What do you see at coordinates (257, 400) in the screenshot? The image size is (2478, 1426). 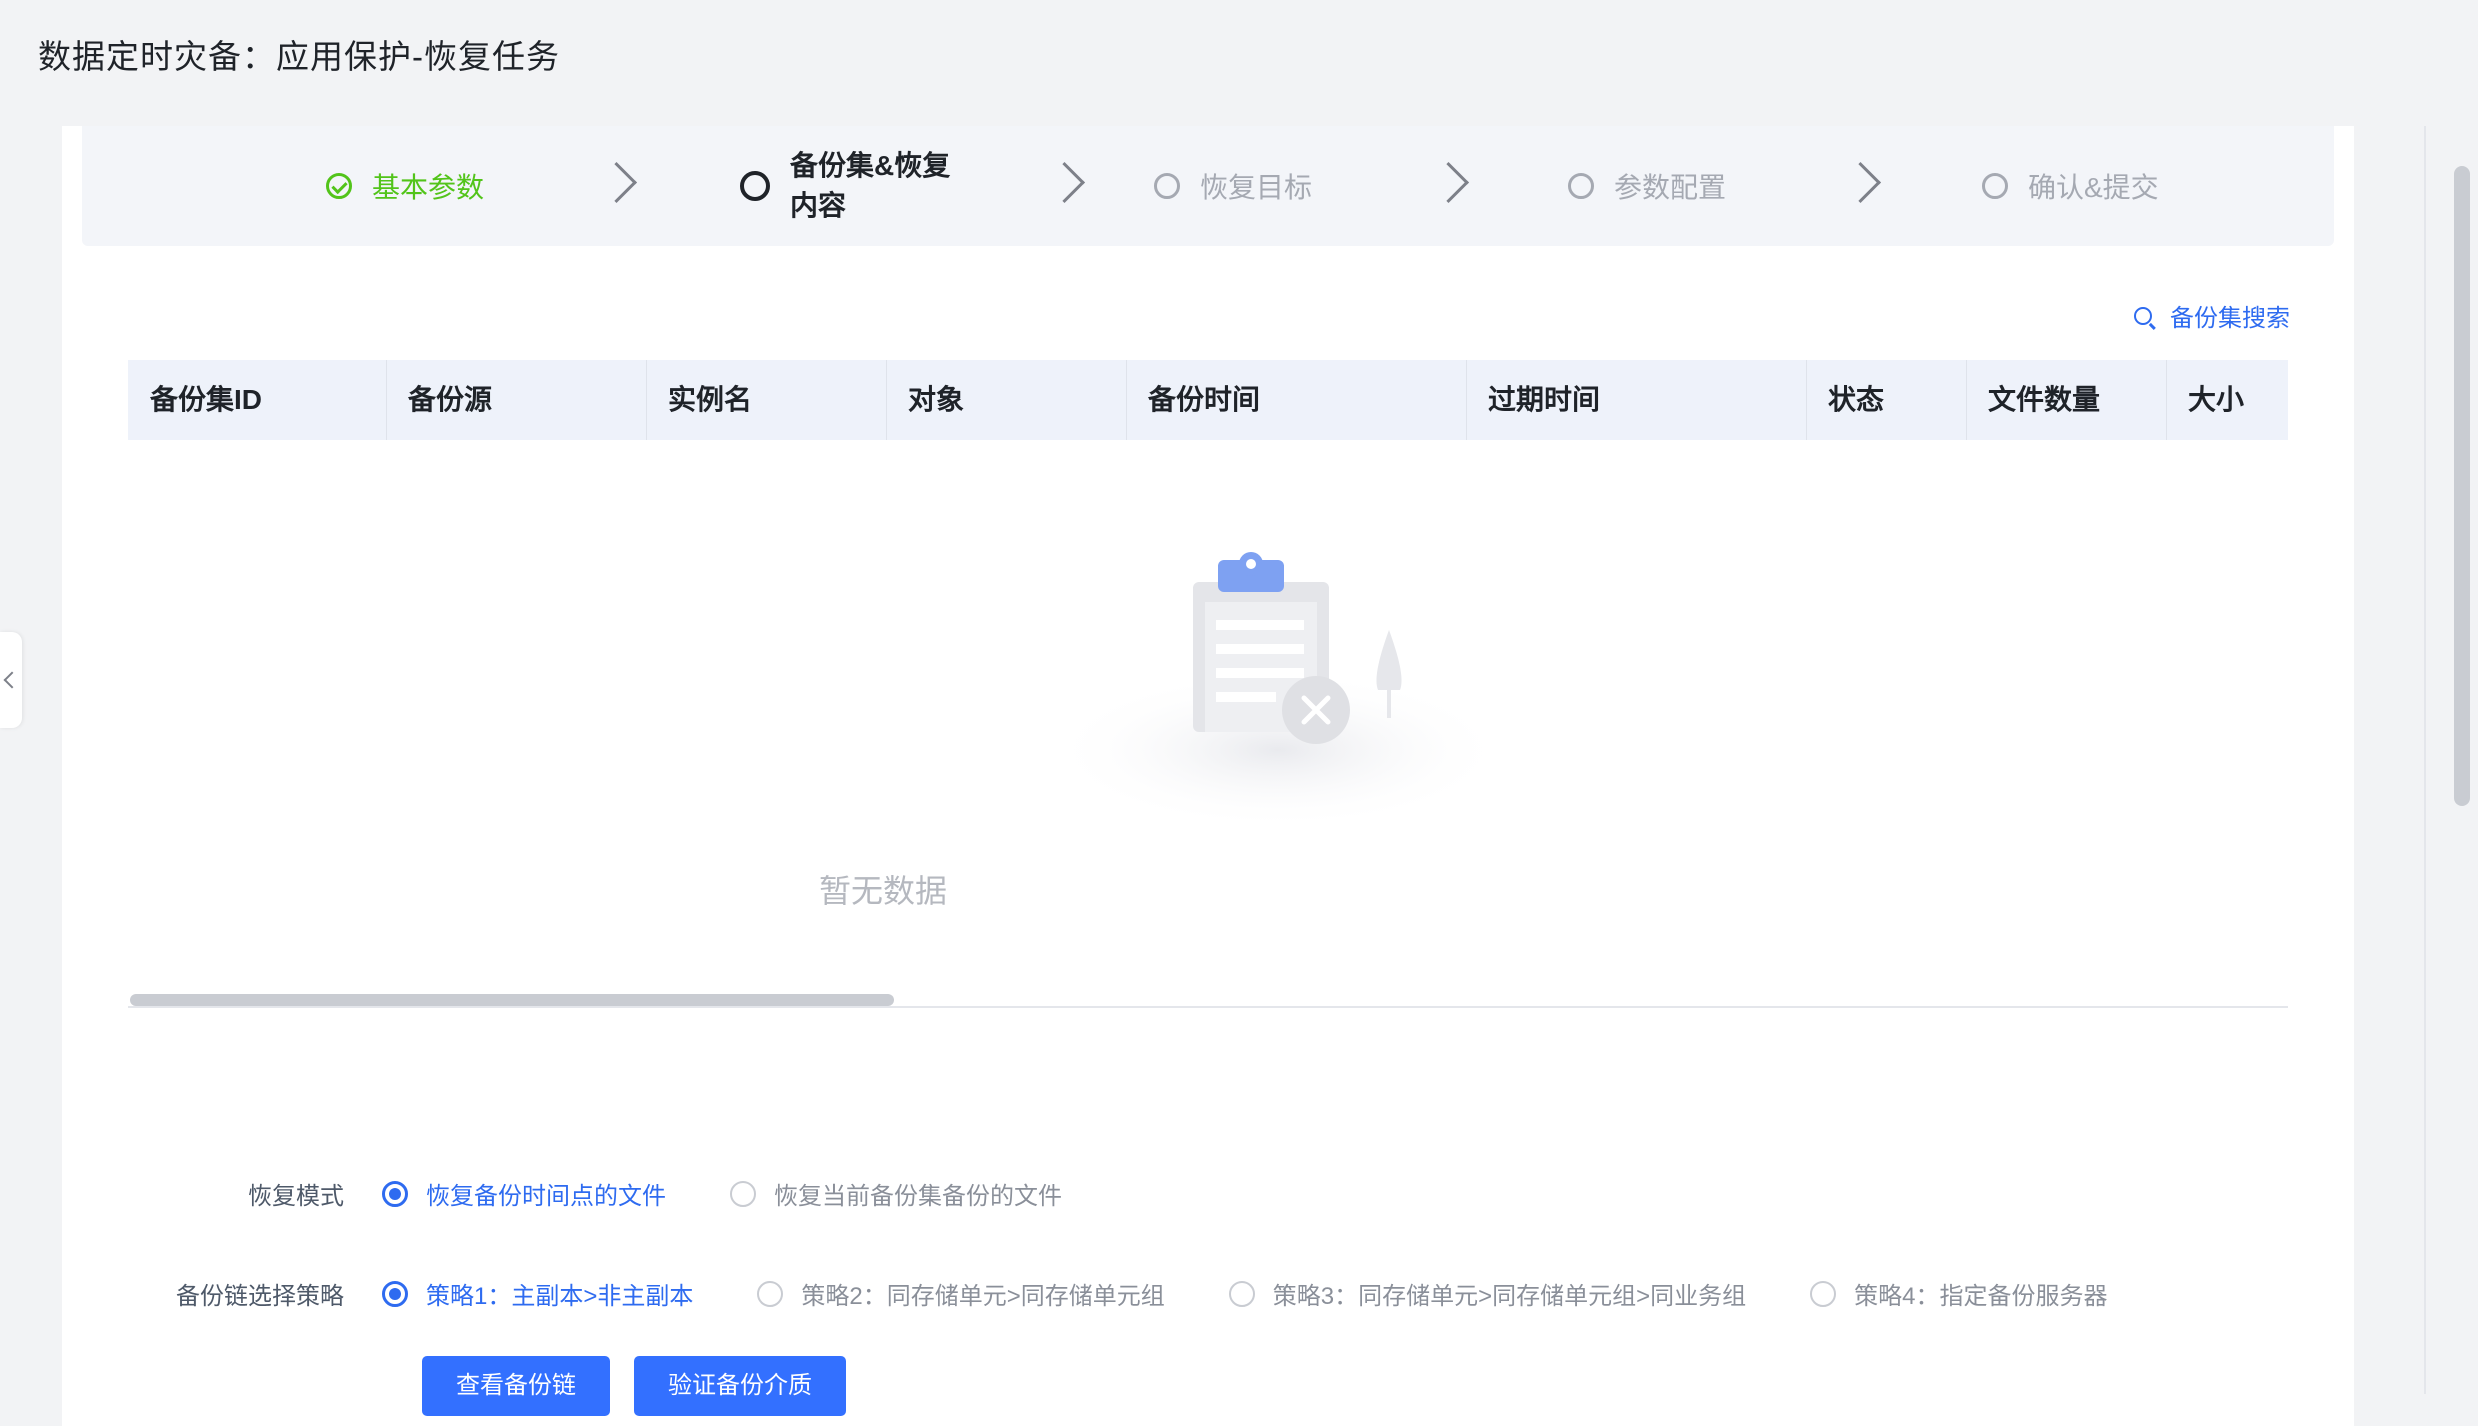 I see `column-header: 备份集ID` at bounding box center [257, 400].